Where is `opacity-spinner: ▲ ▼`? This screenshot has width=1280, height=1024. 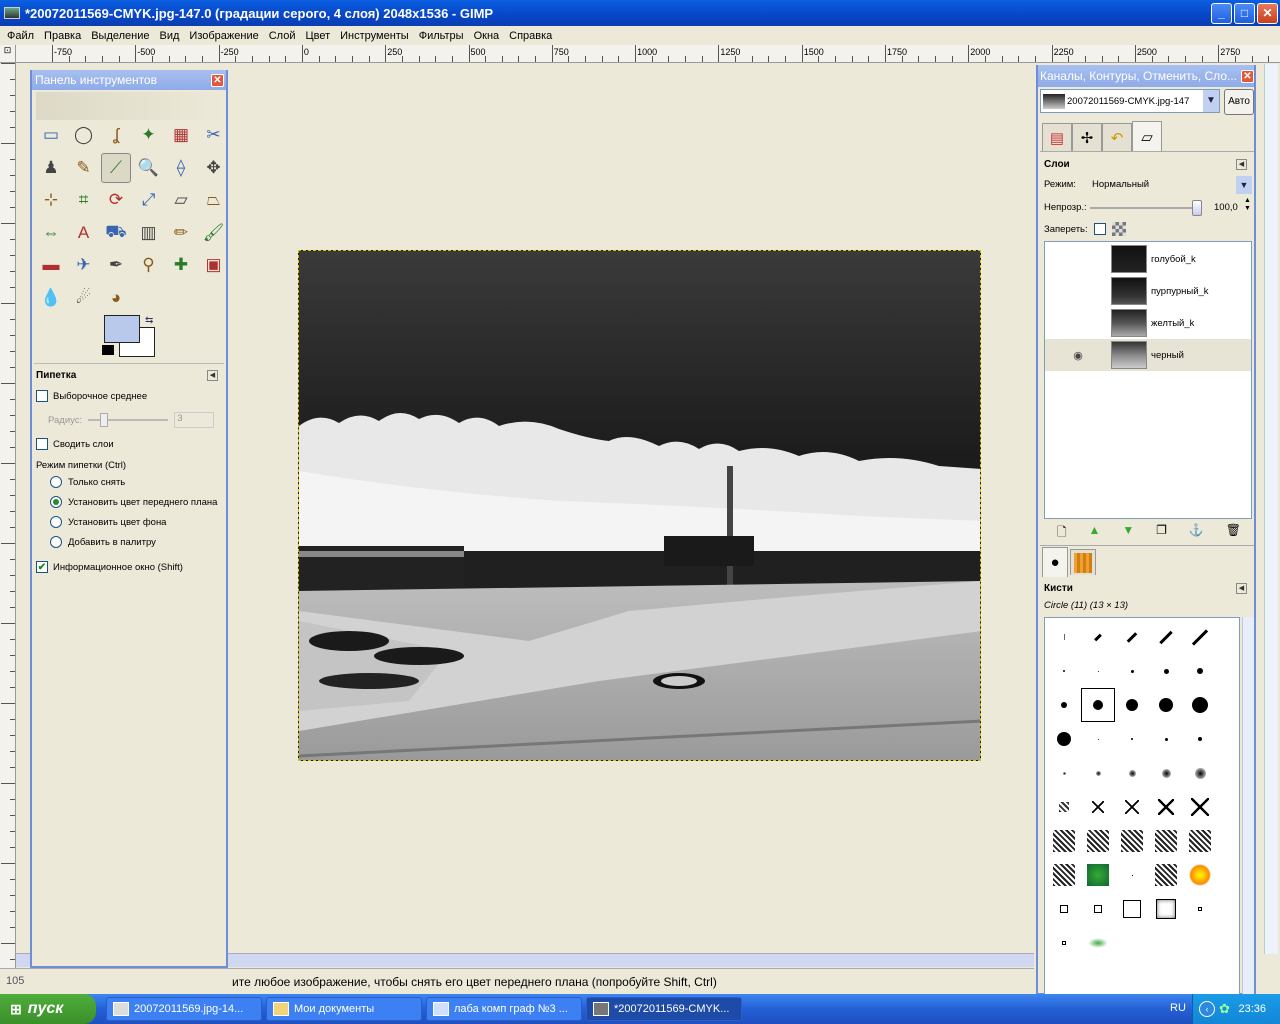 opacity-spinner: ▲ ▼ is located at coordinates (1247, 205).